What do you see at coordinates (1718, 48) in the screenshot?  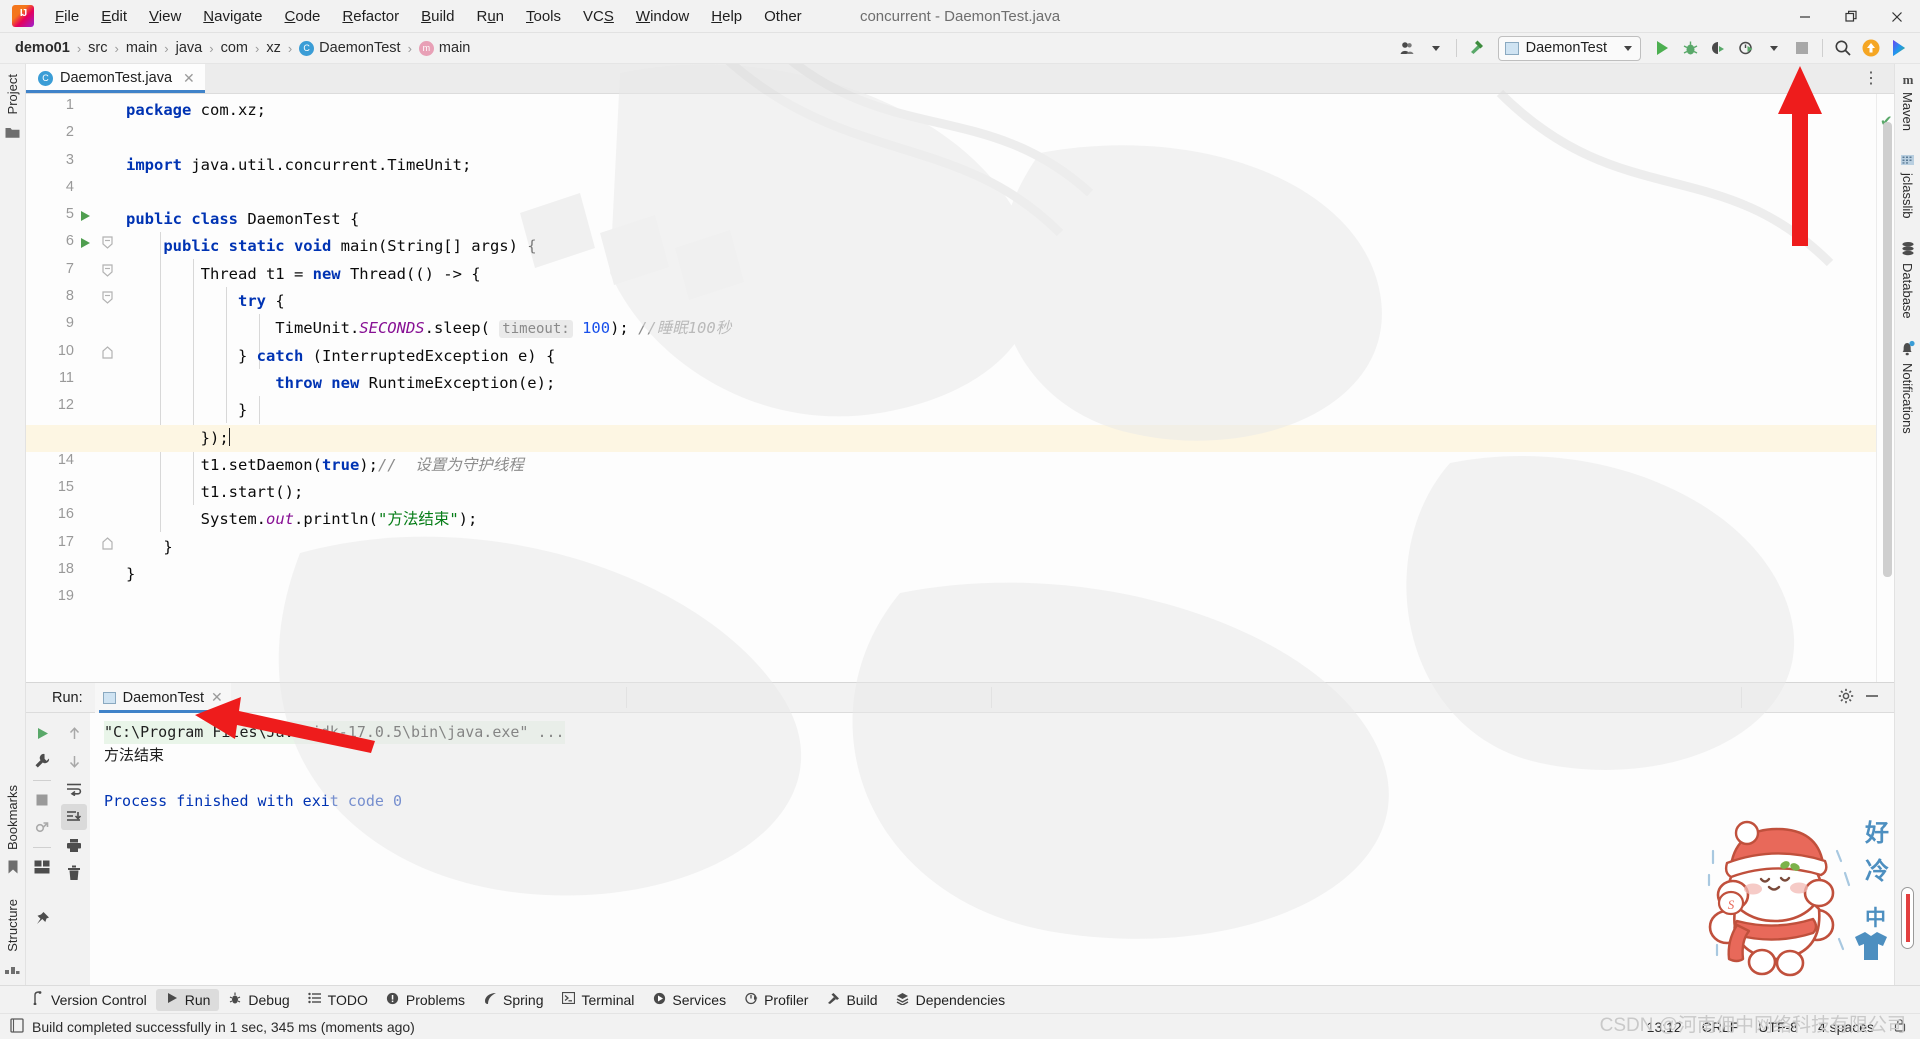 I see `run-with-coverage-button` at bounding box center [1718, 48].